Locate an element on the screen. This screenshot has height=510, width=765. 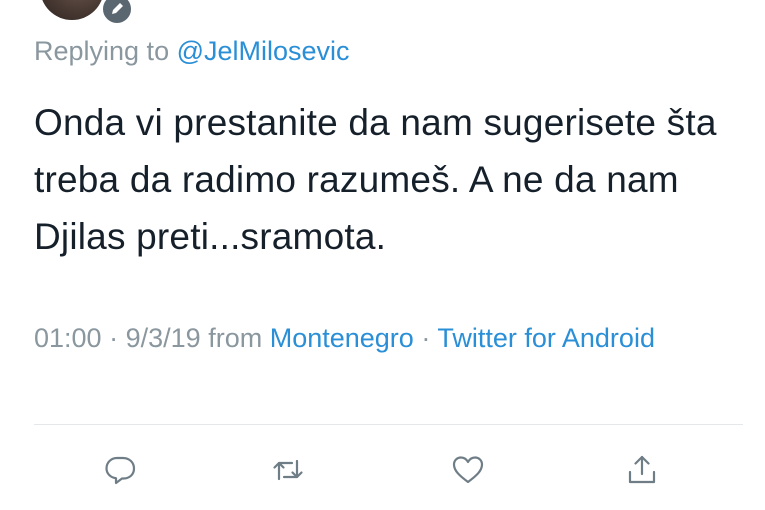
replying-to-line: Replying to @JelMilosevic is located at coordinates (192, 51).